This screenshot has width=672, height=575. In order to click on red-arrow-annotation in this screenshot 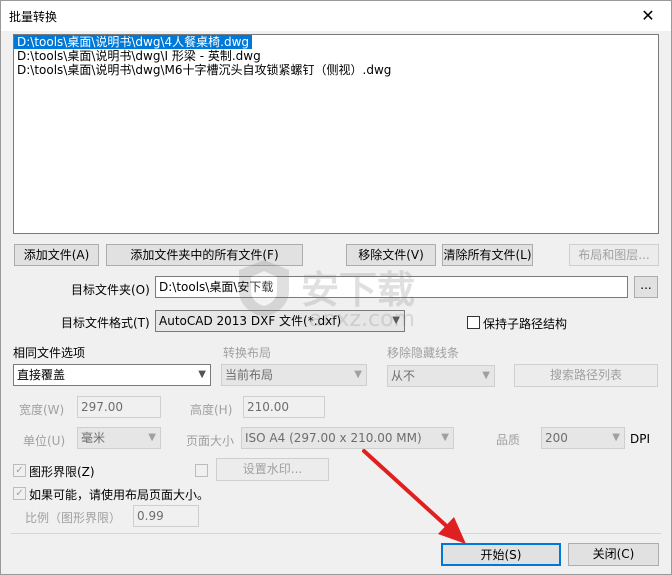, I will do `click(414, 496)`.